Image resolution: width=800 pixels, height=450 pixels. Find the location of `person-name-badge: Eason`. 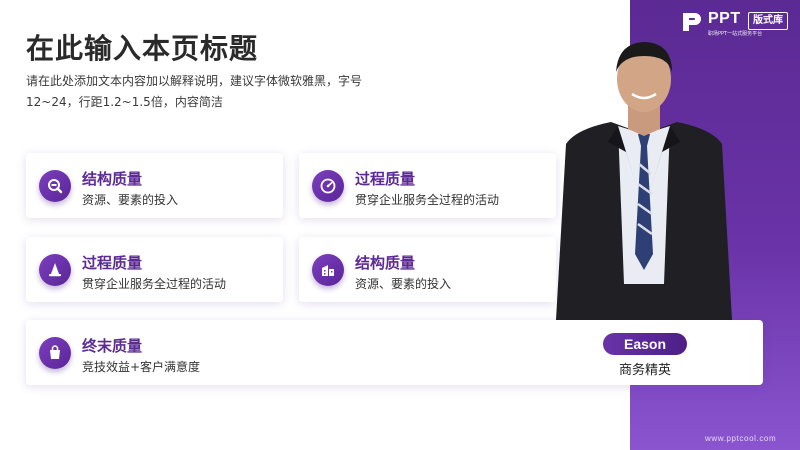

person-name-badge: Eason is located at coordinates (645, 344).